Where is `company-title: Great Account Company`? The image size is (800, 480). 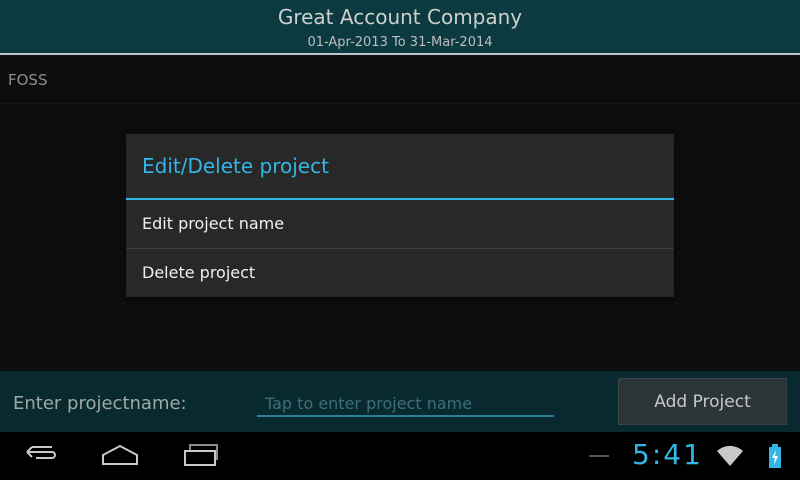
company-title: Great Account Company is located at coordinates (400, 17).